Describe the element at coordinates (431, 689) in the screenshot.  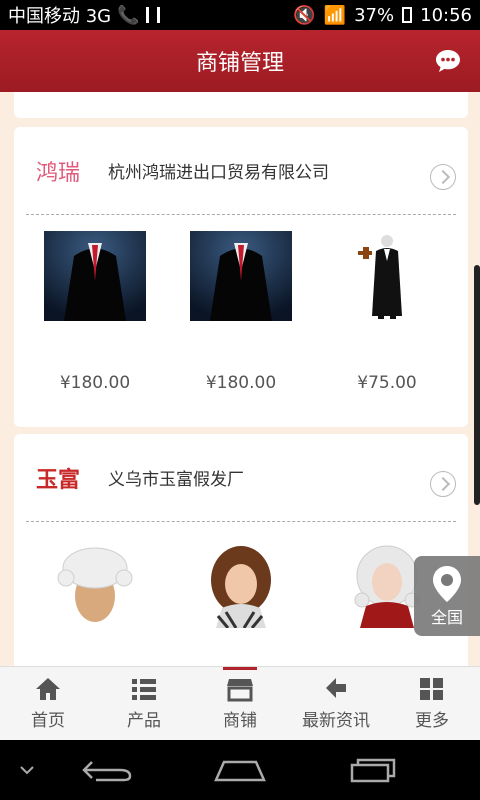
I see `grid-icon` at that location.